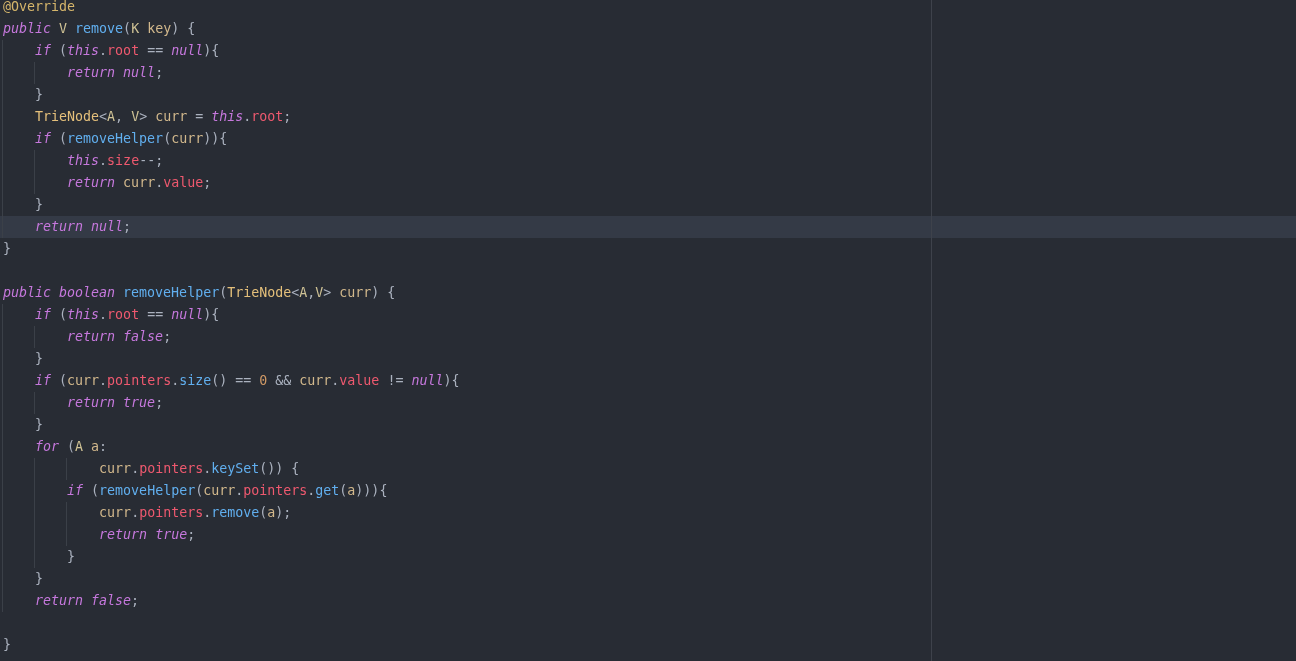  What do you see at coordinates (39, 8) in the screenshot?
I see `code-line: @Override` at bounding box center [39, 8].